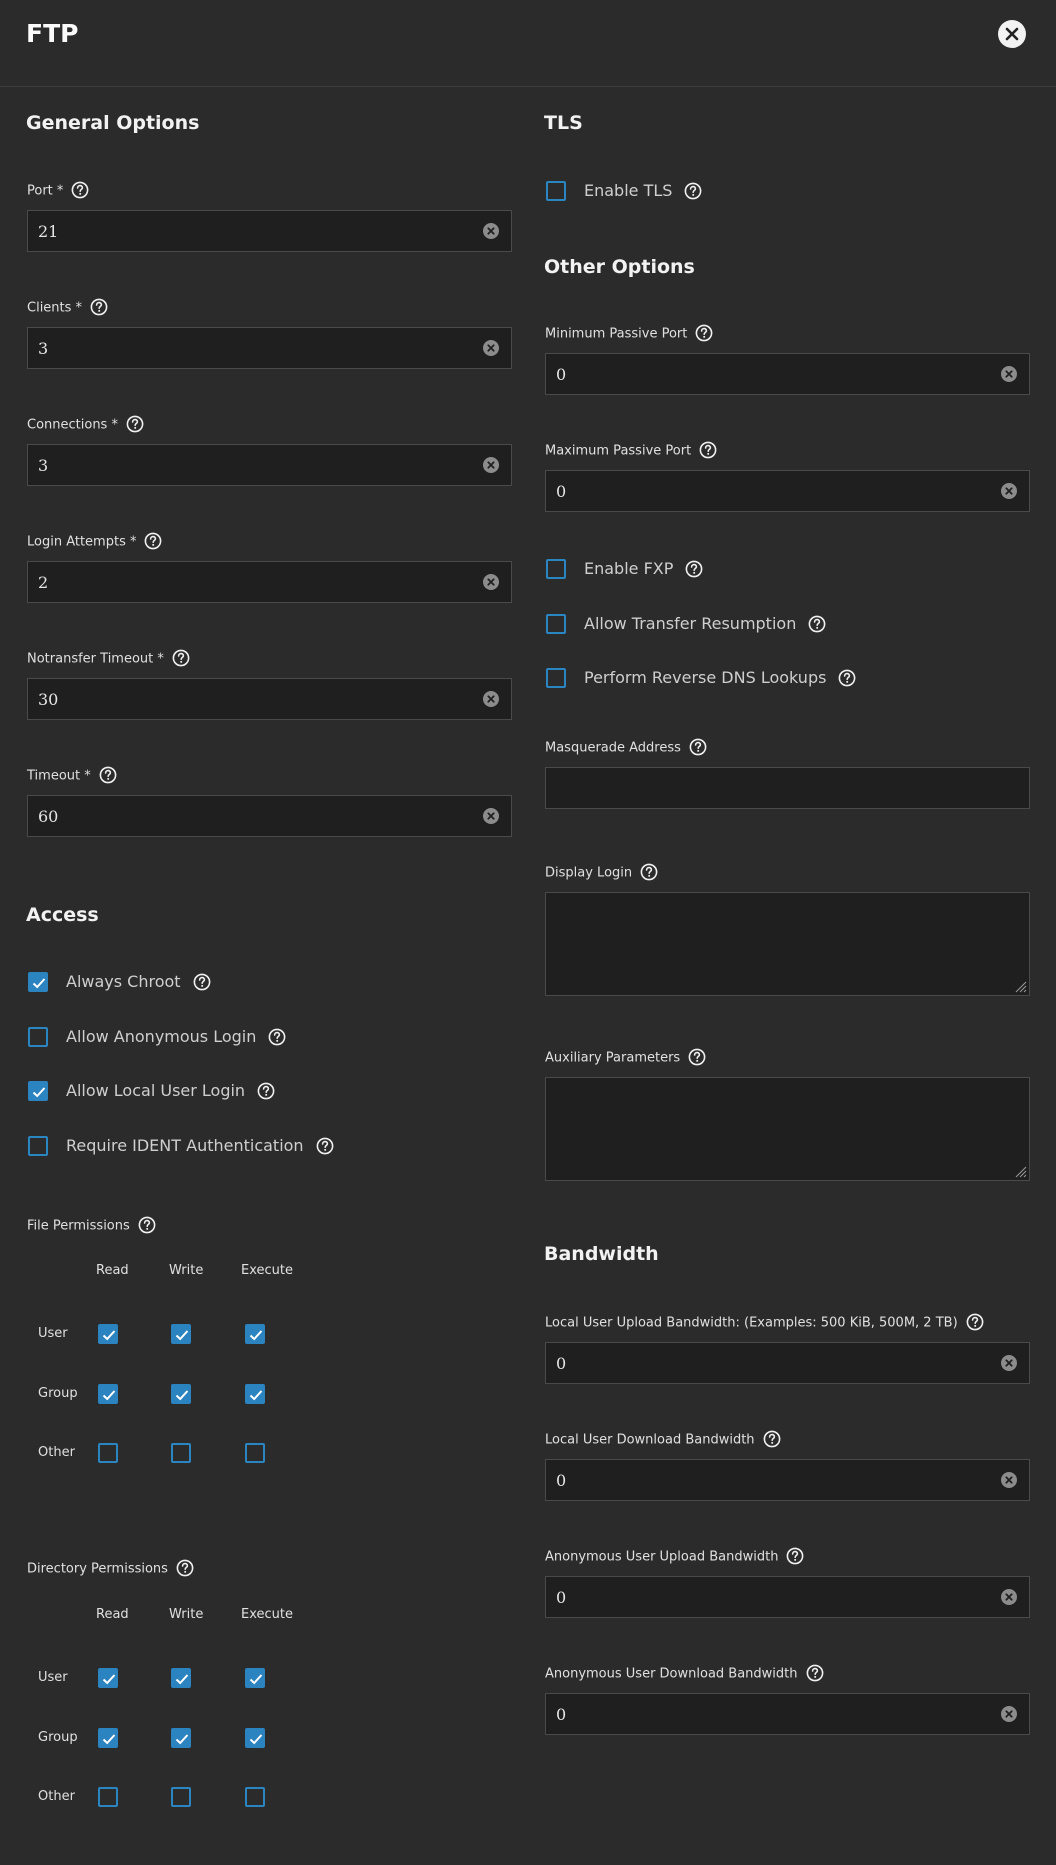  What do you see at coordinates (94, 541) in the screenshot?
I see `login-attempts-label: Login Attempts *` at bounding box center [94, 541].